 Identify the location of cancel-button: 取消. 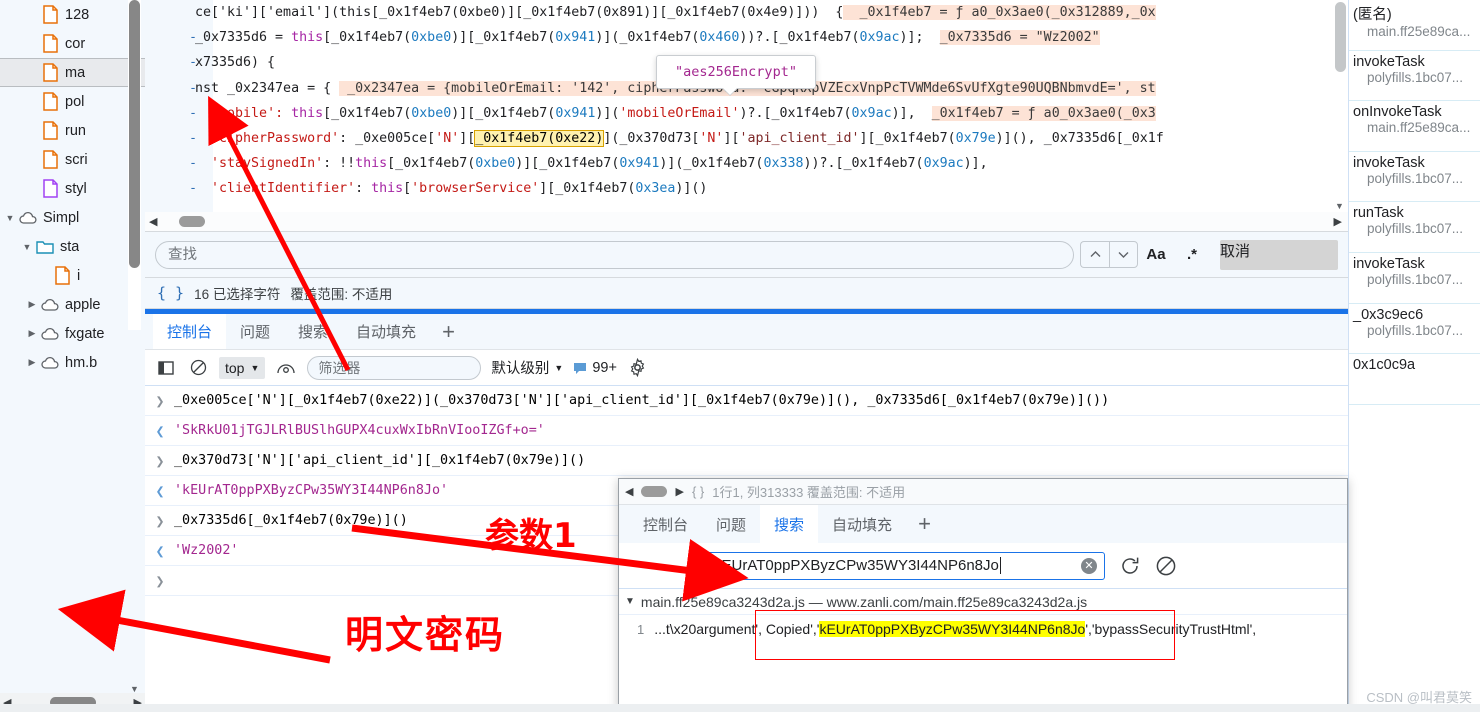
(1279, 254).